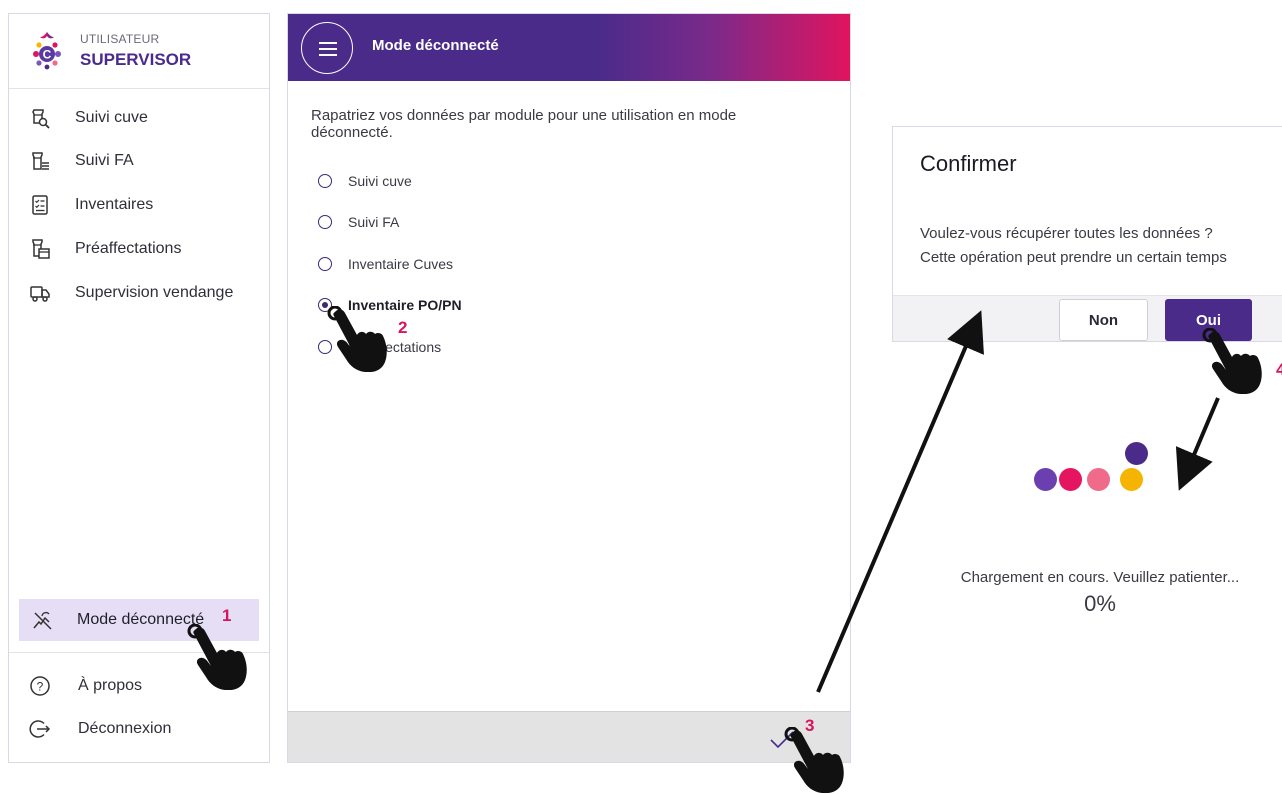  What do you see at coordinates (435, 45) in the screenshot?
I see `page-title: Mode déconnecté` at bounding box center [435, 45].